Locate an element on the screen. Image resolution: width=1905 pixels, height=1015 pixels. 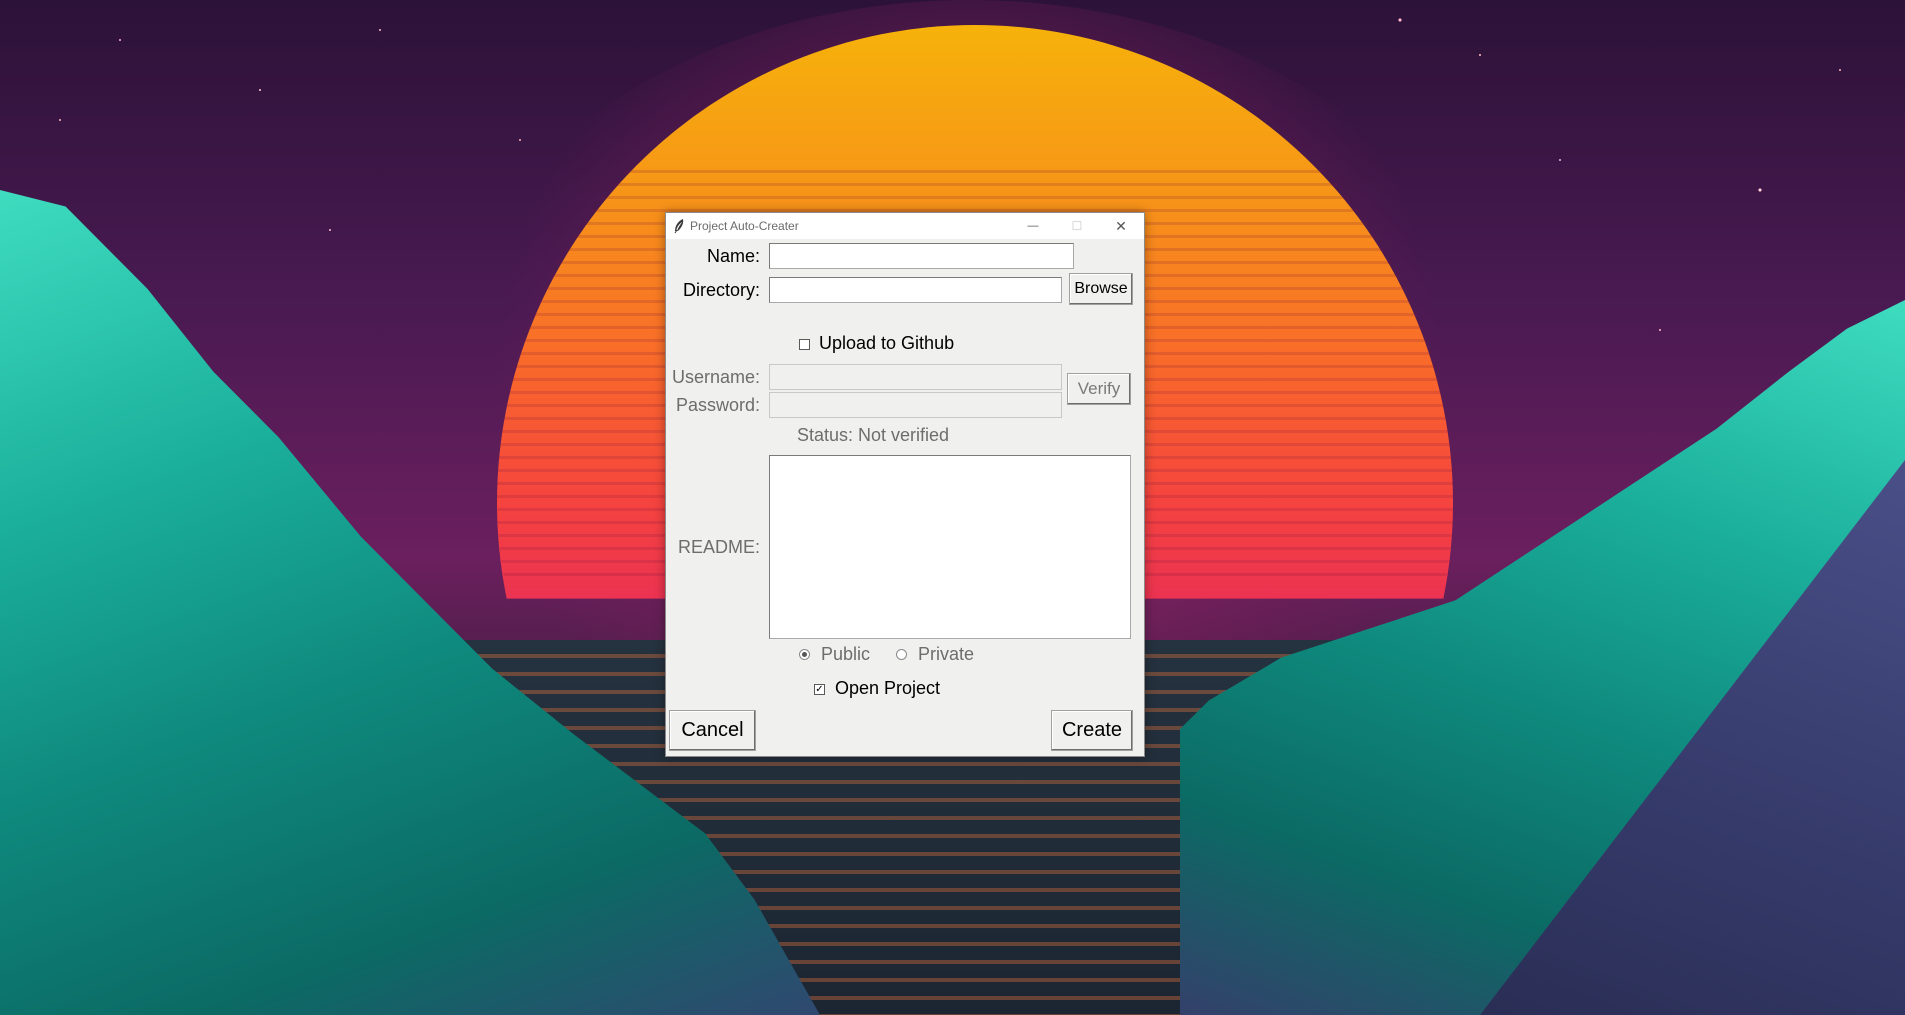
browse-button: Browse is located at coordinates (1101, 289).